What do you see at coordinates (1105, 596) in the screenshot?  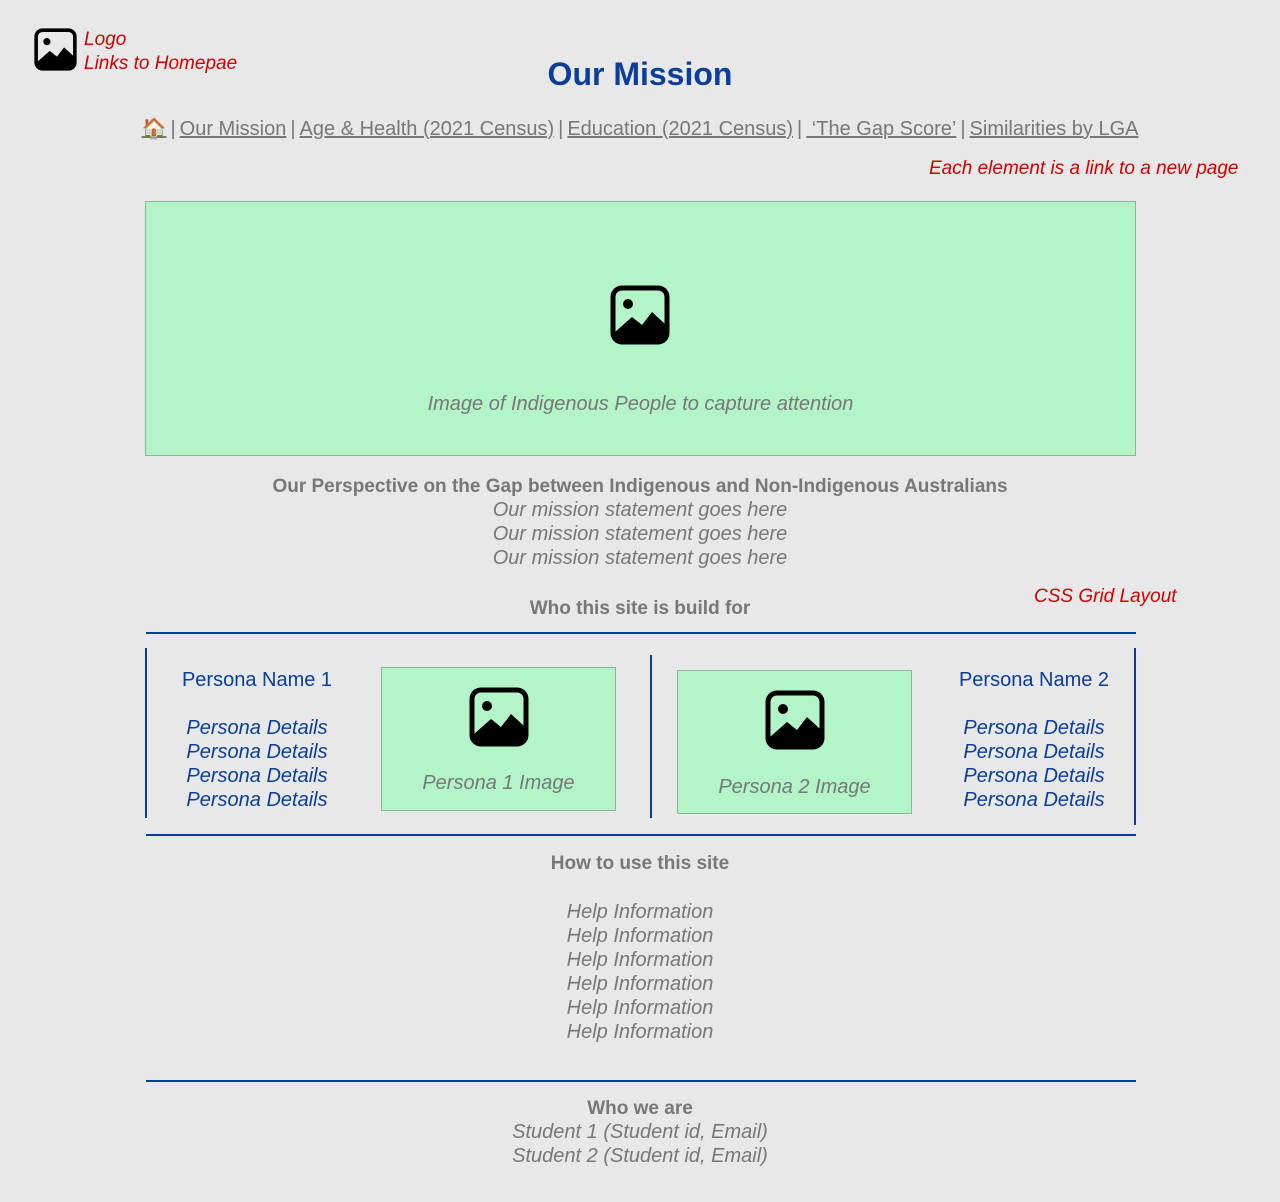 I see `grid-annotation: CSS Grid Layout` at bounding box center [1105, 596].